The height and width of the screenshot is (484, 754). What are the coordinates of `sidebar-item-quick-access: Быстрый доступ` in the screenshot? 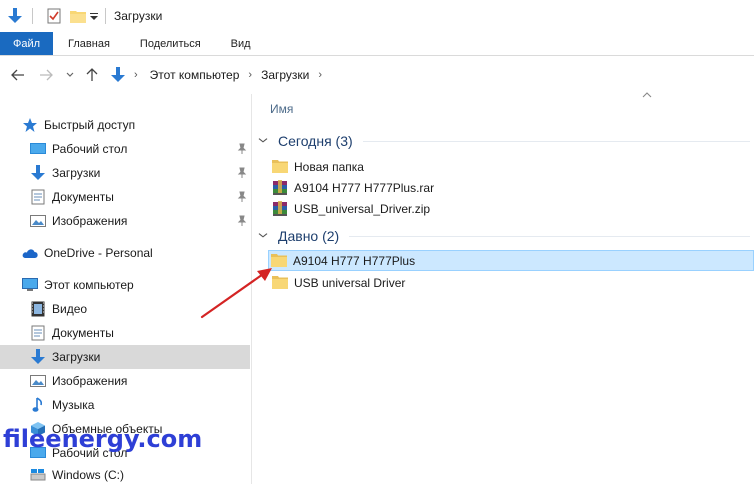 It's located at (125, 125).